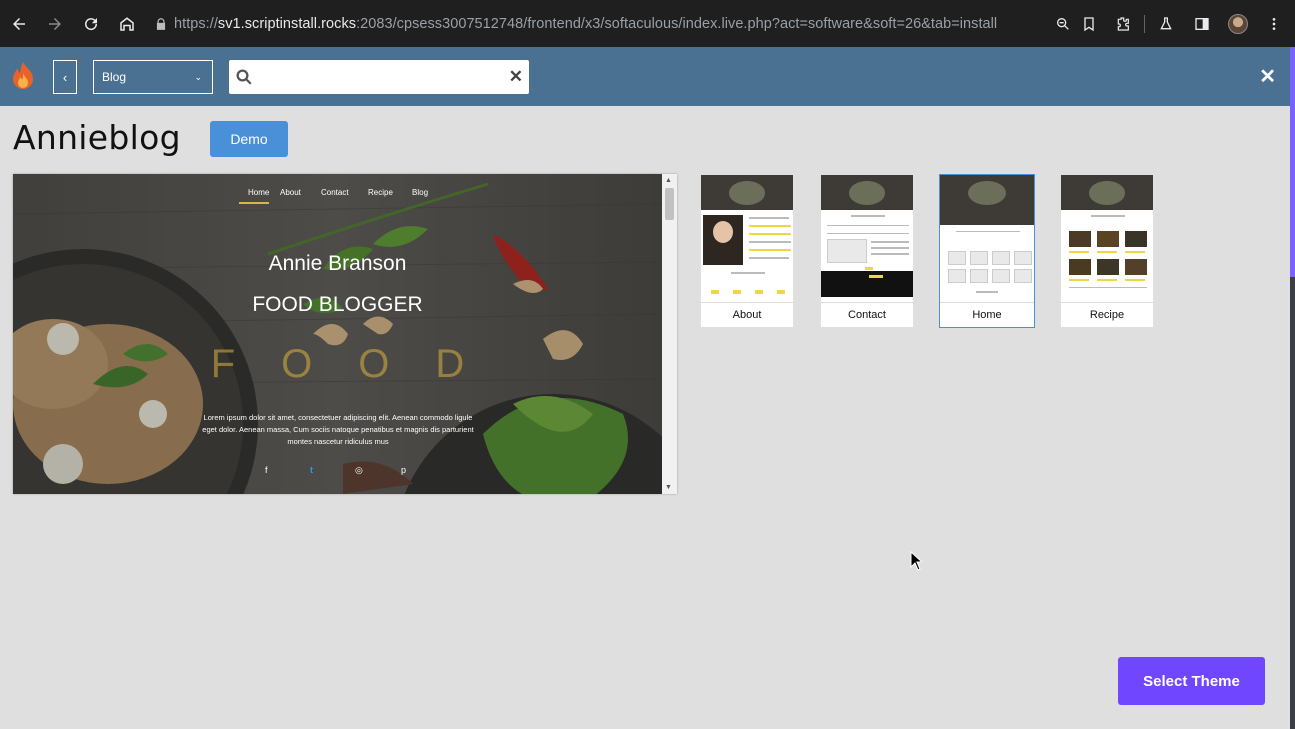  I want to click on thumbnail-about-image, so click(747, 239).